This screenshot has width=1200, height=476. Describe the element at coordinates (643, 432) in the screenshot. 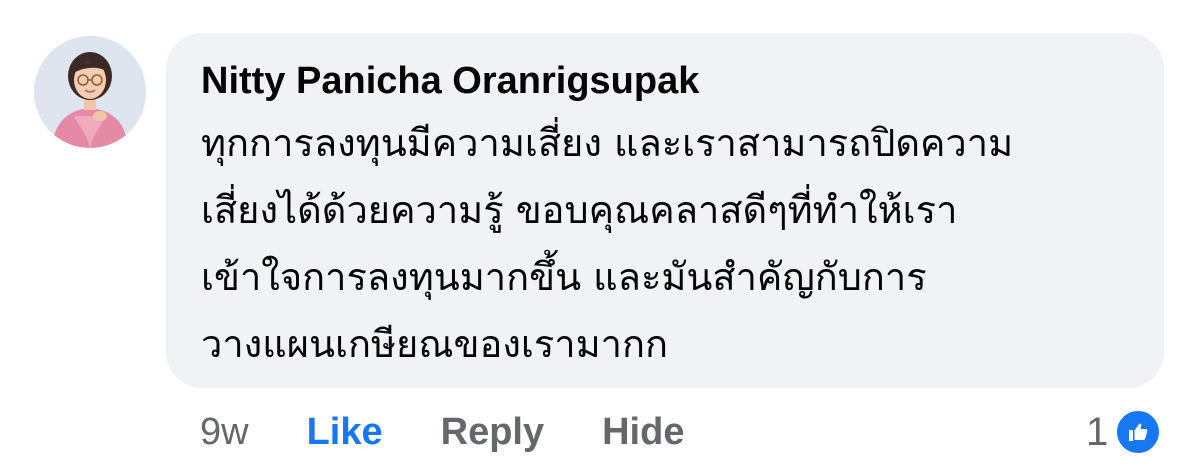

I see `hide-button: Hide` at that location.